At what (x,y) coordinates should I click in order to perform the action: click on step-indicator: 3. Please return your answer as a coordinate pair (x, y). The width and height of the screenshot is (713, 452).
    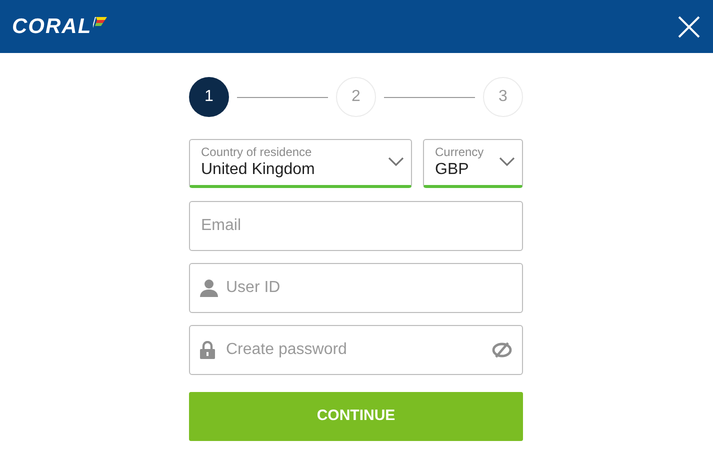
    Looking at the image, I should click on (503, 97).